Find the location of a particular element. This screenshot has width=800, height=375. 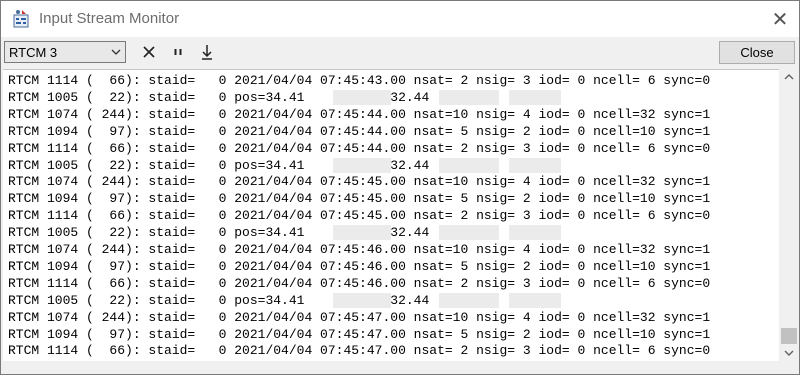

stream-select-value: RTCM 3 is located at coordinates (33, 52).